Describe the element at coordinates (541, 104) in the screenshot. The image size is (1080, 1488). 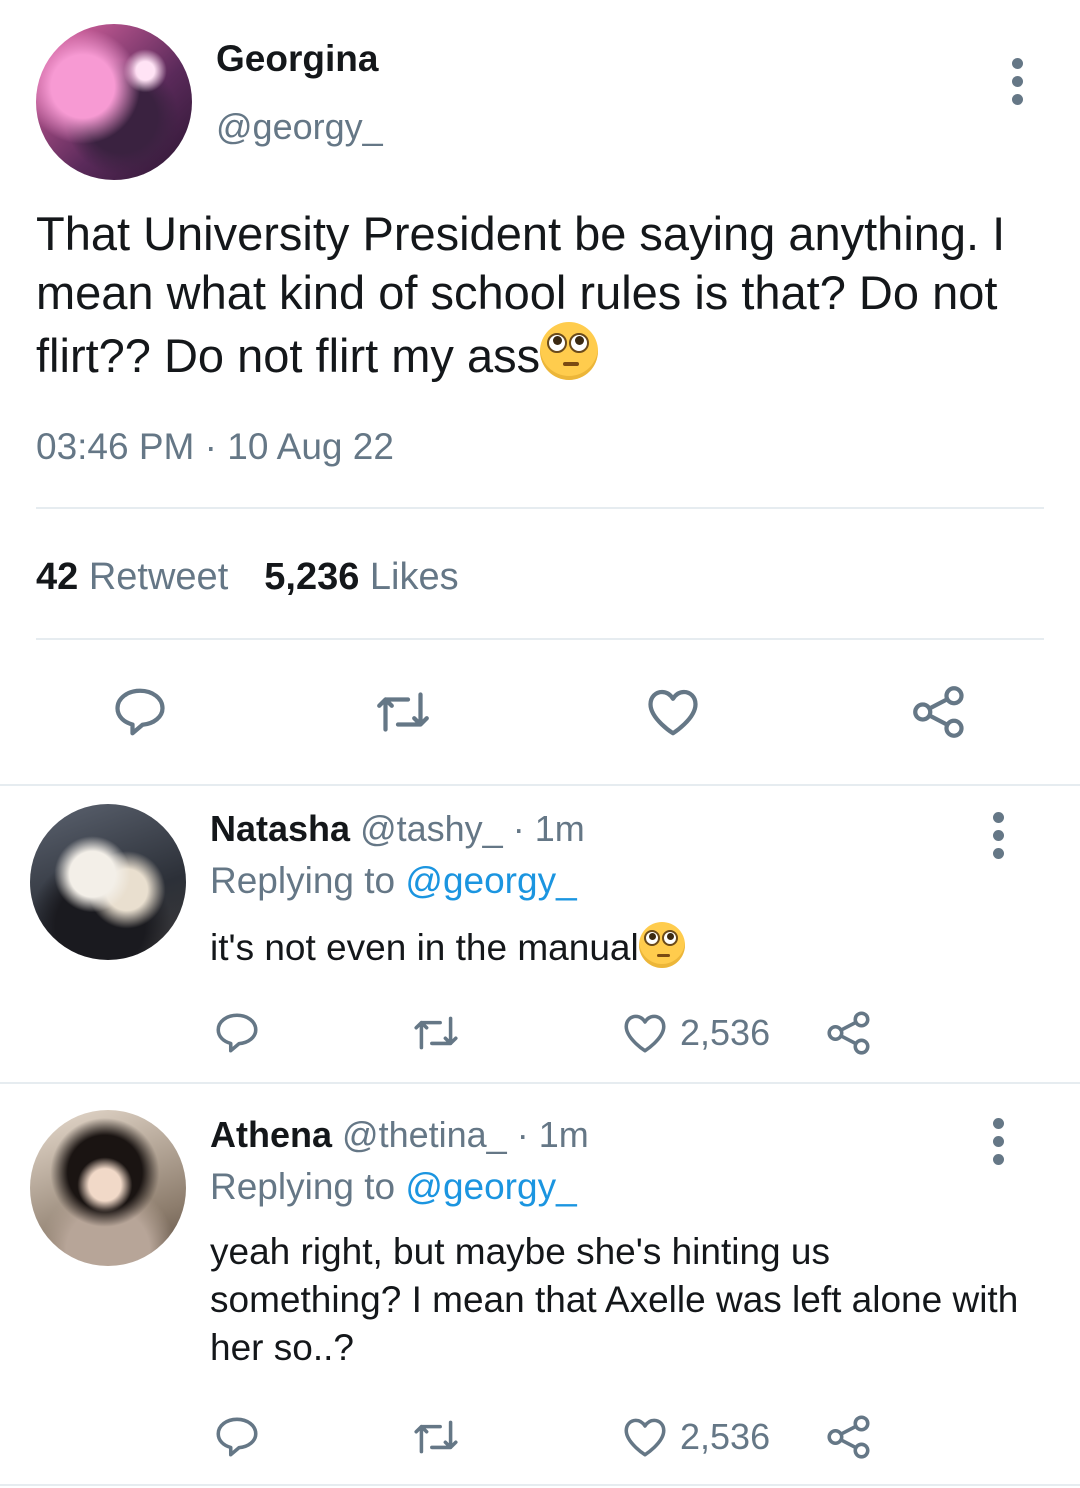
I see `main-tweet-header: Georgina @georgy_` at that location.